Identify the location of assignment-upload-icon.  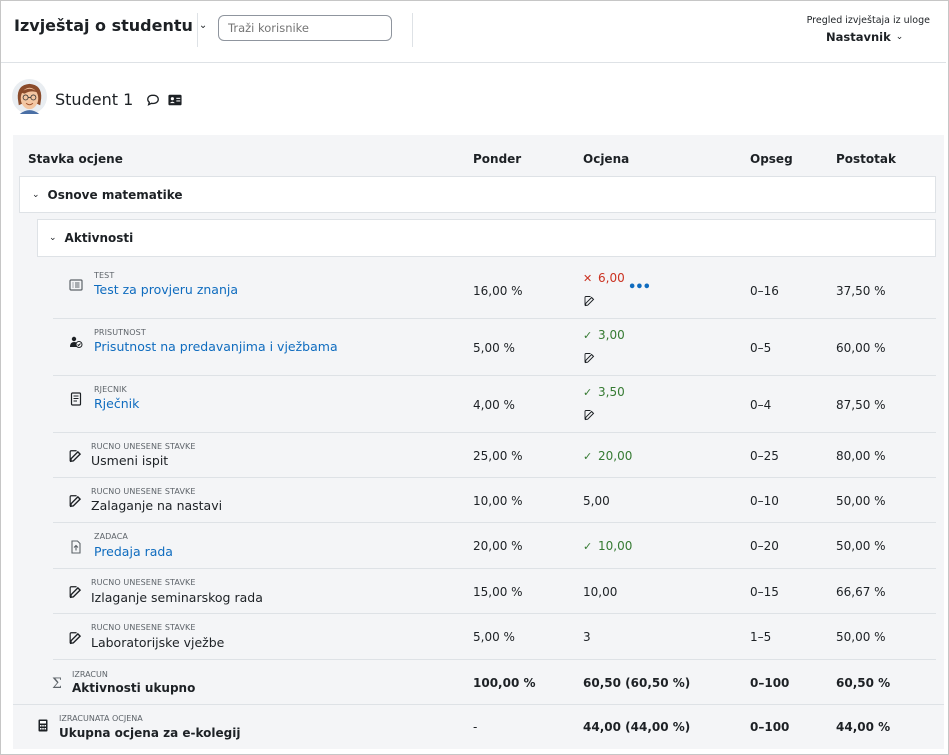
(76, 547).